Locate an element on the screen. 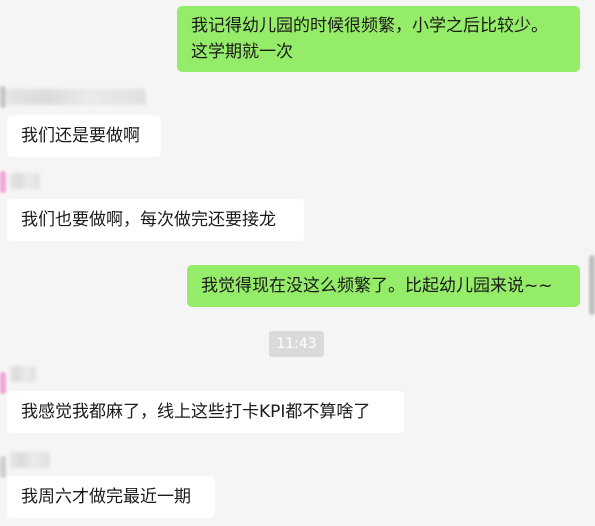  message-bubble-sent: 我觉得现在没这么频繁了。比起幼儿园来说~~ is located at coordinates (383, 286).